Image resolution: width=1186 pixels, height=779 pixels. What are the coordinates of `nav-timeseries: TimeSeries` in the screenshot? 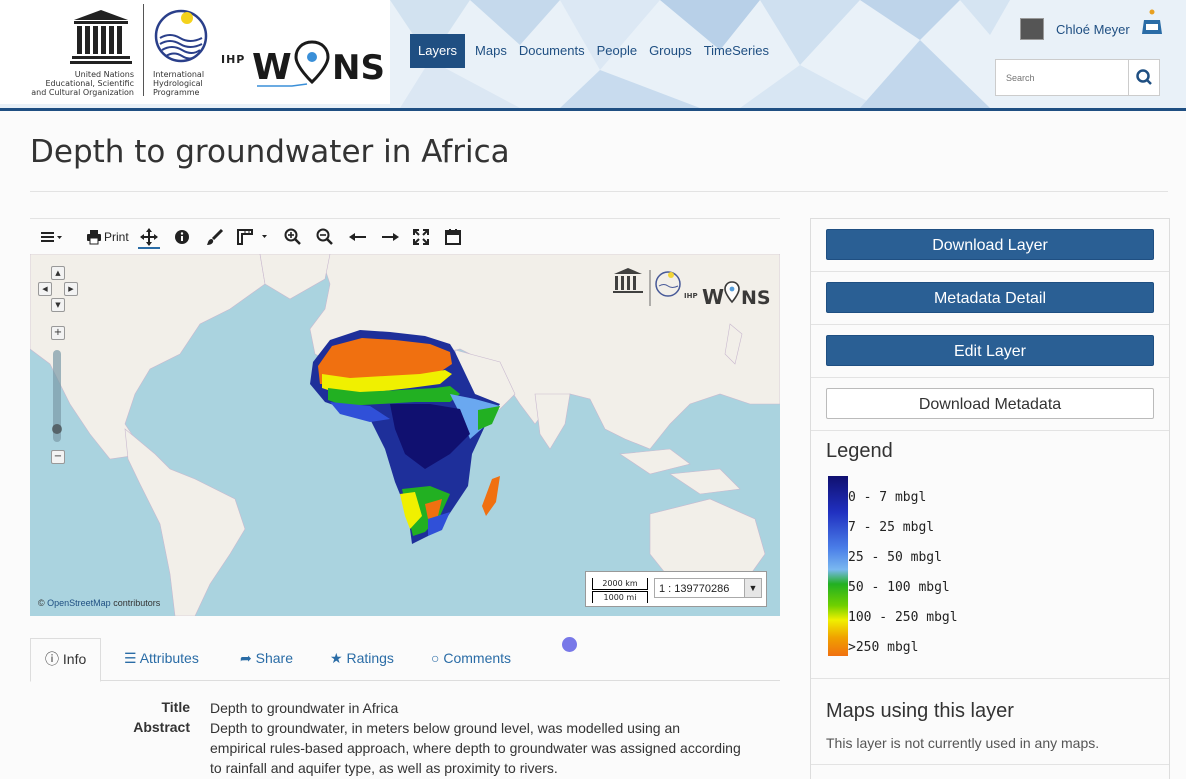 It's located at (736, 51).